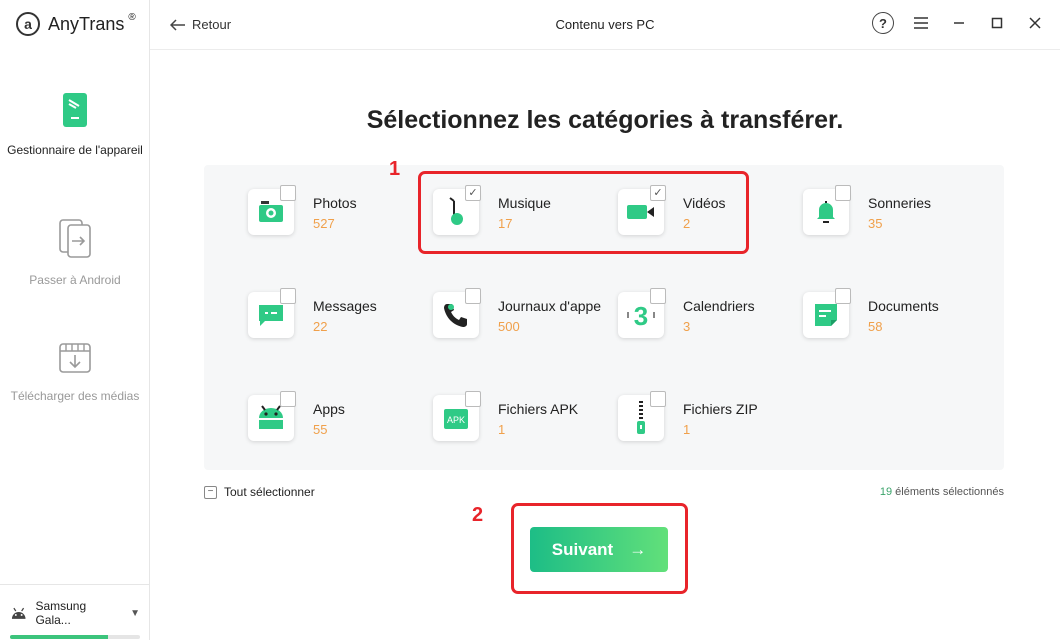 This screenshot has height=640, width=1060. What do you see at coordinates (583, 212) in the screenshot?
I see `highlight-box-selected-categories` at bounding box center [583, 212].